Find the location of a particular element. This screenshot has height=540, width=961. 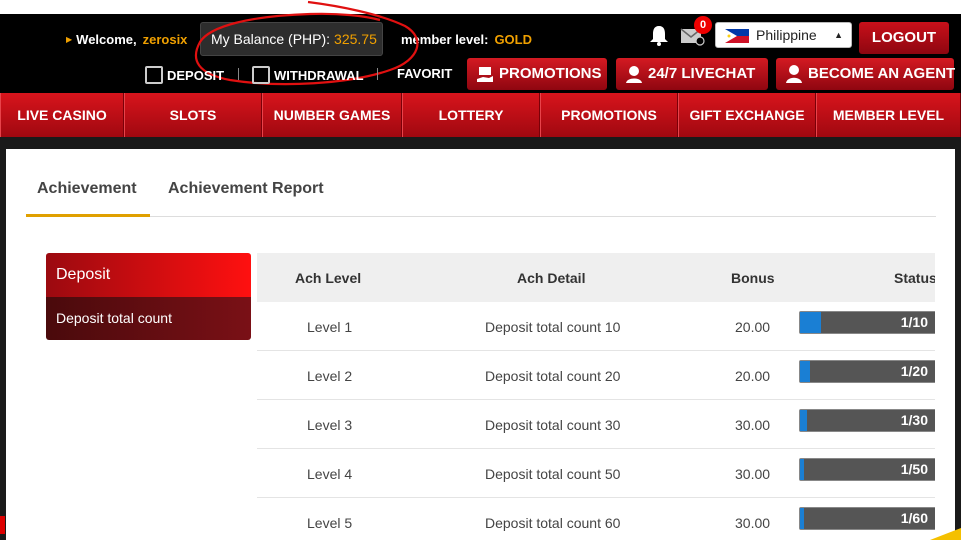

balance-label: My Balance (PHP): is located at coordinates (271, 39).